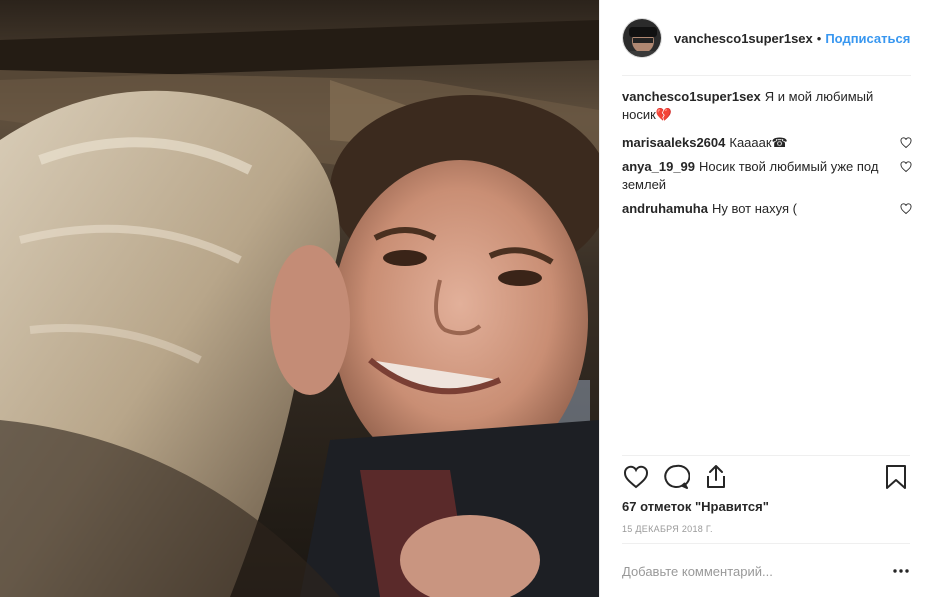  What do you see at coordinates (691, 96) in the screenshot?
I see `caption-username: vanchesco1super1sex` at bounding box center [691, 96].